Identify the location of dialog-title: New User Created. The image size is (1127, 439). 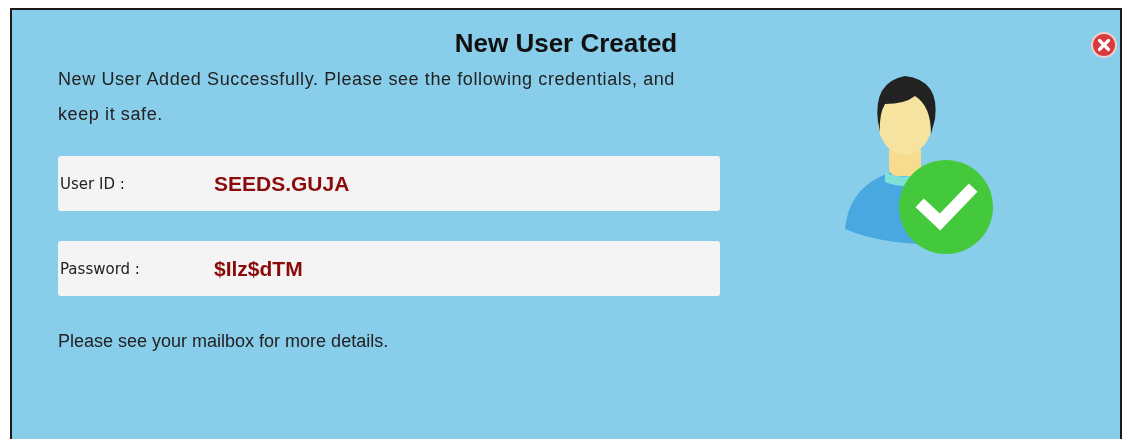
(566, 43).